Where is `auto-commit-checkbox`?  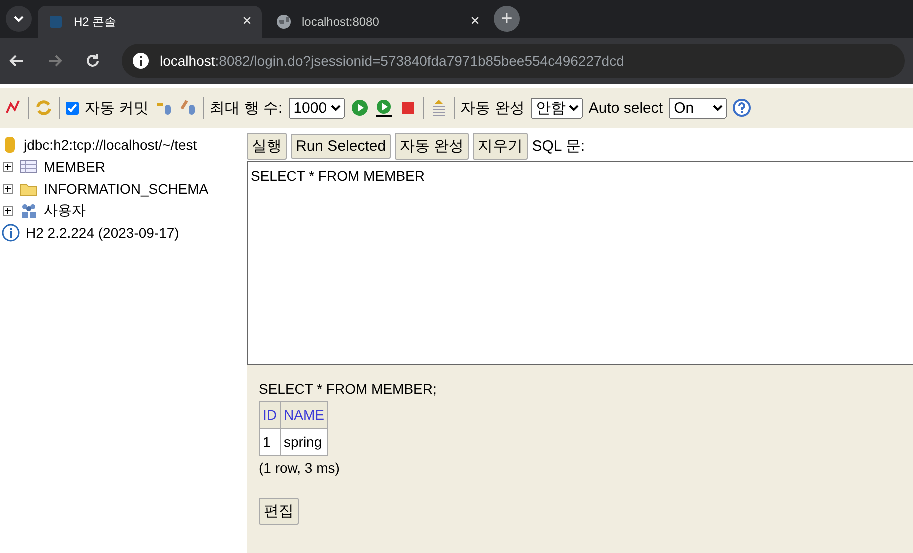 auto-commit-checkbox is located at coordinates (72, 108).